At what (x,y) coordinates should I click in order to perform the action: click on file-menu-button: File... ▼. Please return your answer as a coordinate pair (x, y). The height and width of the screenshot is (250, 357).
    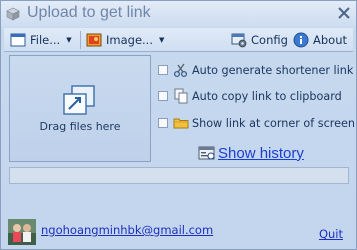
    Looking at the image, I should click on (41, 40).